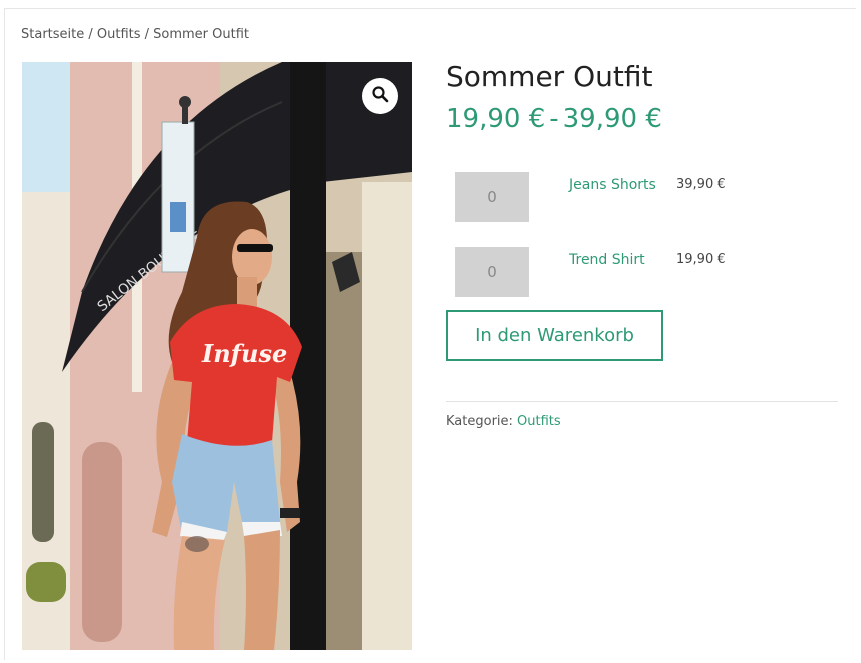 This screenshot has width=861, height=663. Describe the element at coordinates (554, 335) in the screenshot. I see `add-to-cart-button: In den Warenkorb` at that location.